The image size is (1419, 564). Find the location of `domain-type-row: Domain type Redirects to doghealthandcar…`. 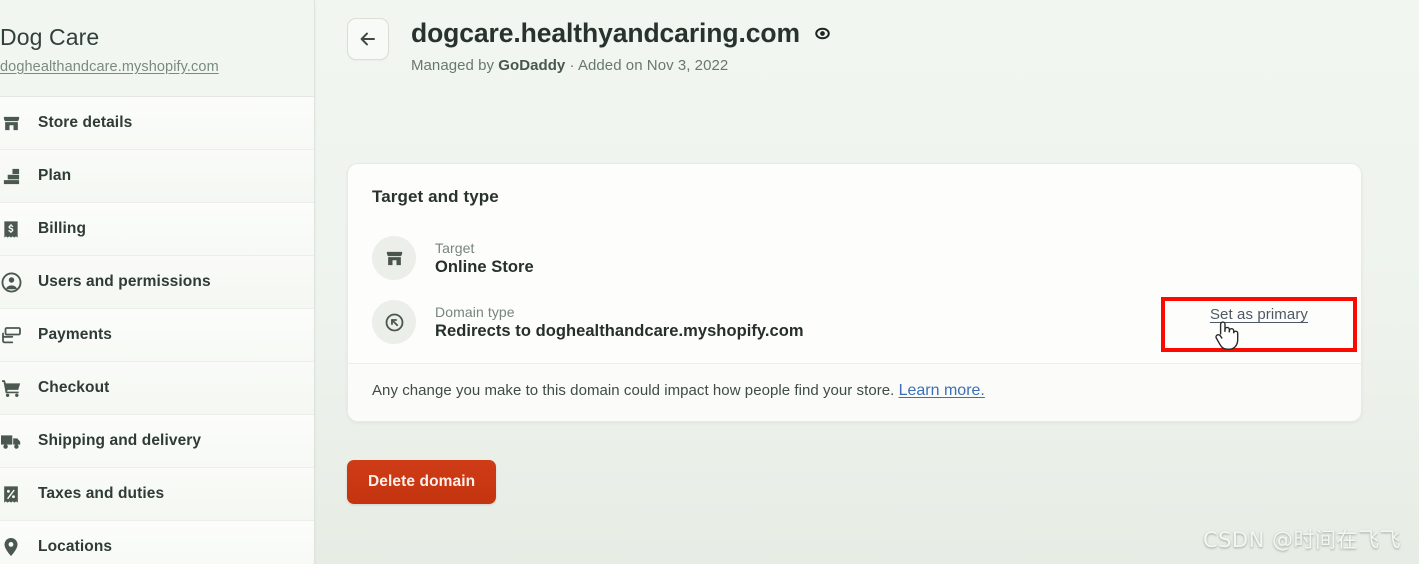

domain-type-row: Domain type Redirects to doghealthandcar… is located at coordinates (864, 323).